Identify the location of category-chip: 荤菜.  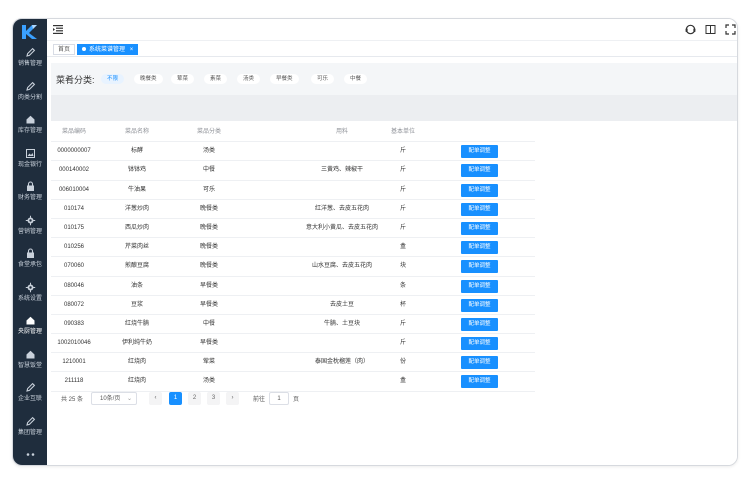
(183, 79).